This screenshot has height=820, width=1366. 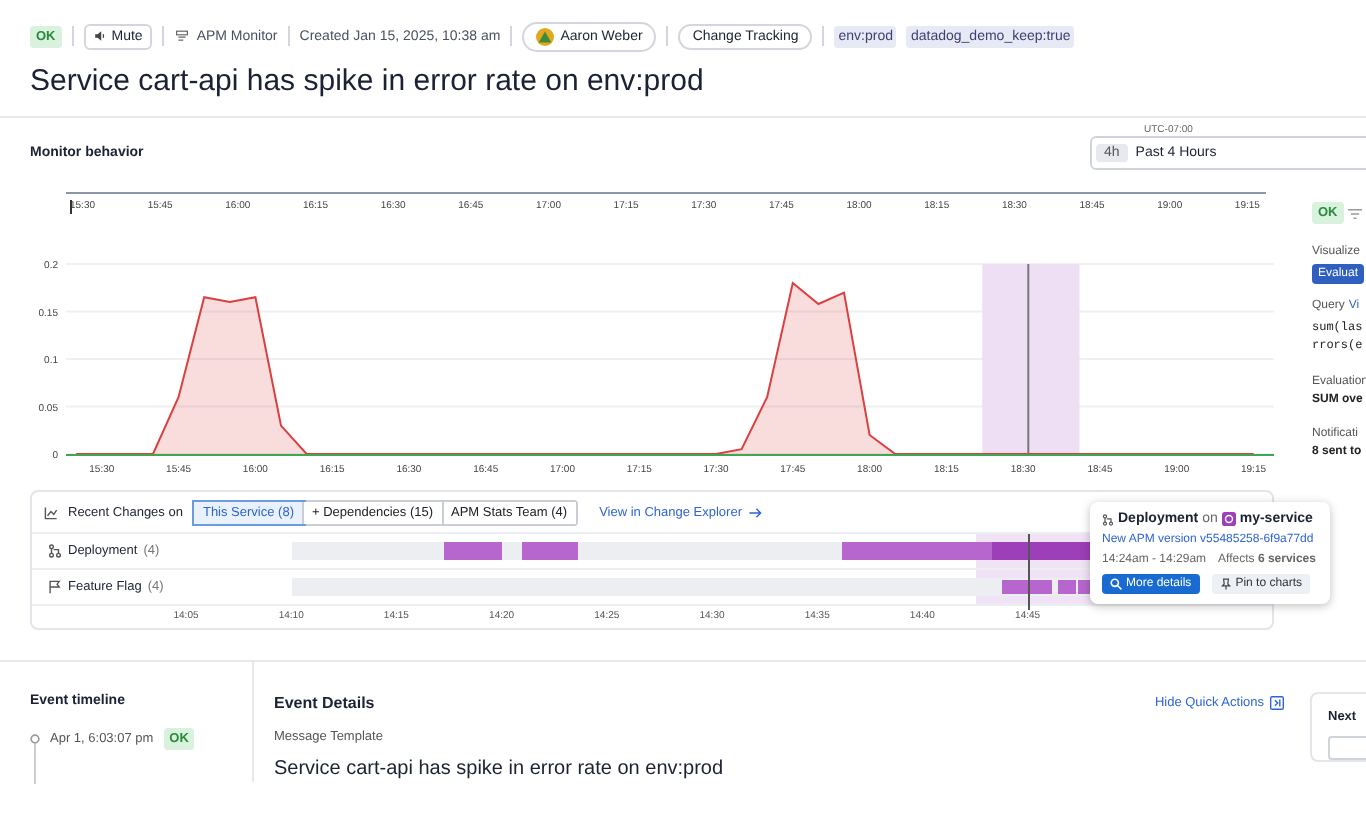 What do you see at coordinates (1041, 587) in the screenshot?
I see `feature-flag-bar` at bounding box center [1041, 587].